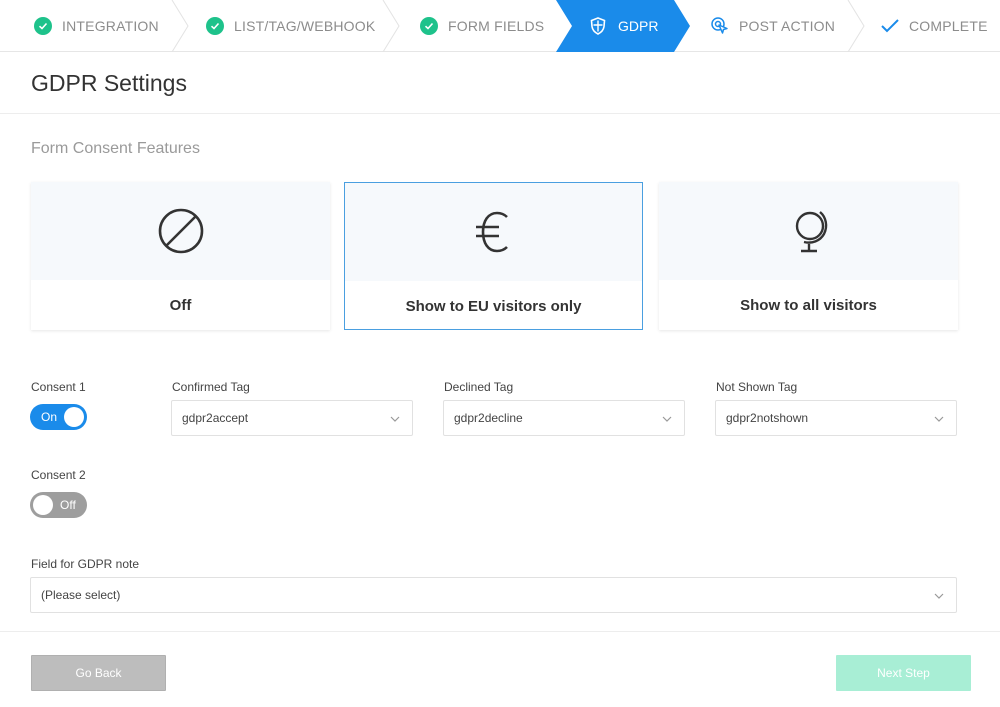 The height and width of the screenshot is (707, 1000). What do you see at coordinates (68, 505) in the screenshot?
I see `toggle-text: Off` at bounding box center [68, 505].